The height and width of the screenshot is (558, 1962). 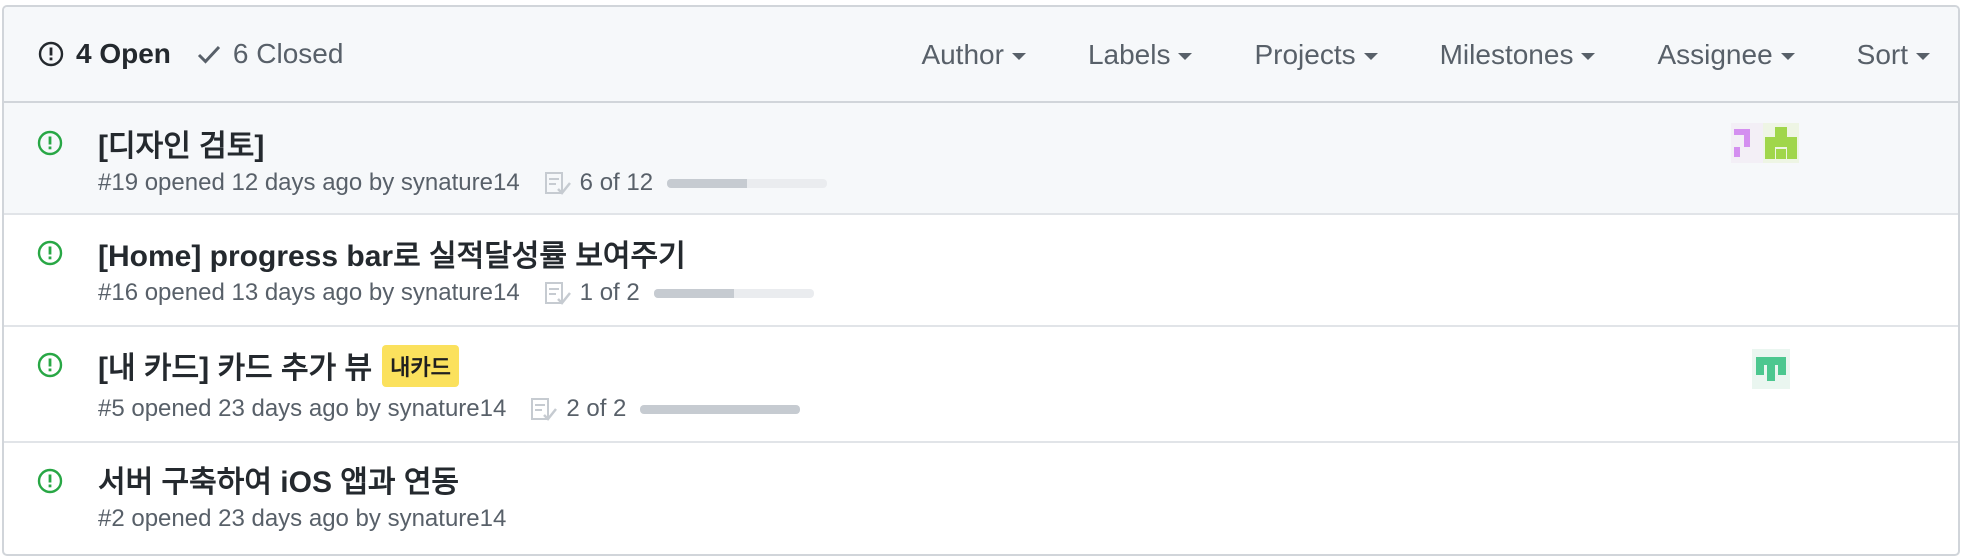 I want to click on issue-title-link: [Home] progress bar로 실적달성률 보여주기, so click(x=392, y=253).